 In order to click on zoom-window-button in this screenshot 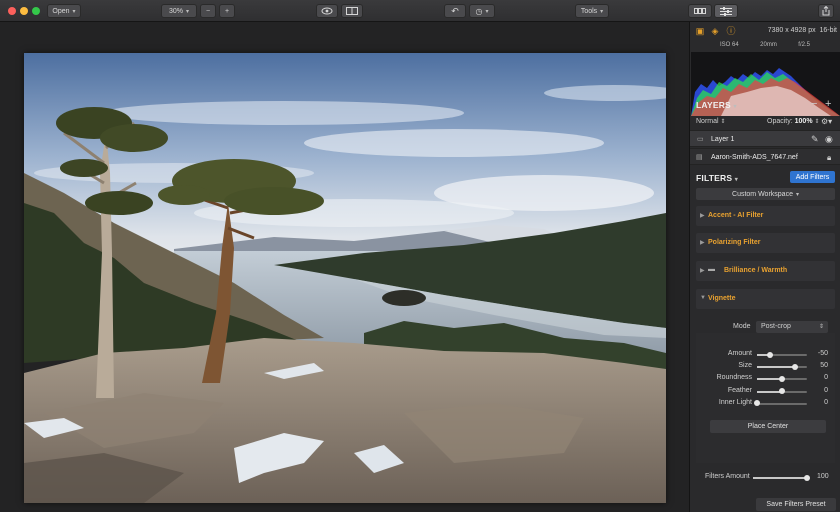, I will do `click(36, 11)`.